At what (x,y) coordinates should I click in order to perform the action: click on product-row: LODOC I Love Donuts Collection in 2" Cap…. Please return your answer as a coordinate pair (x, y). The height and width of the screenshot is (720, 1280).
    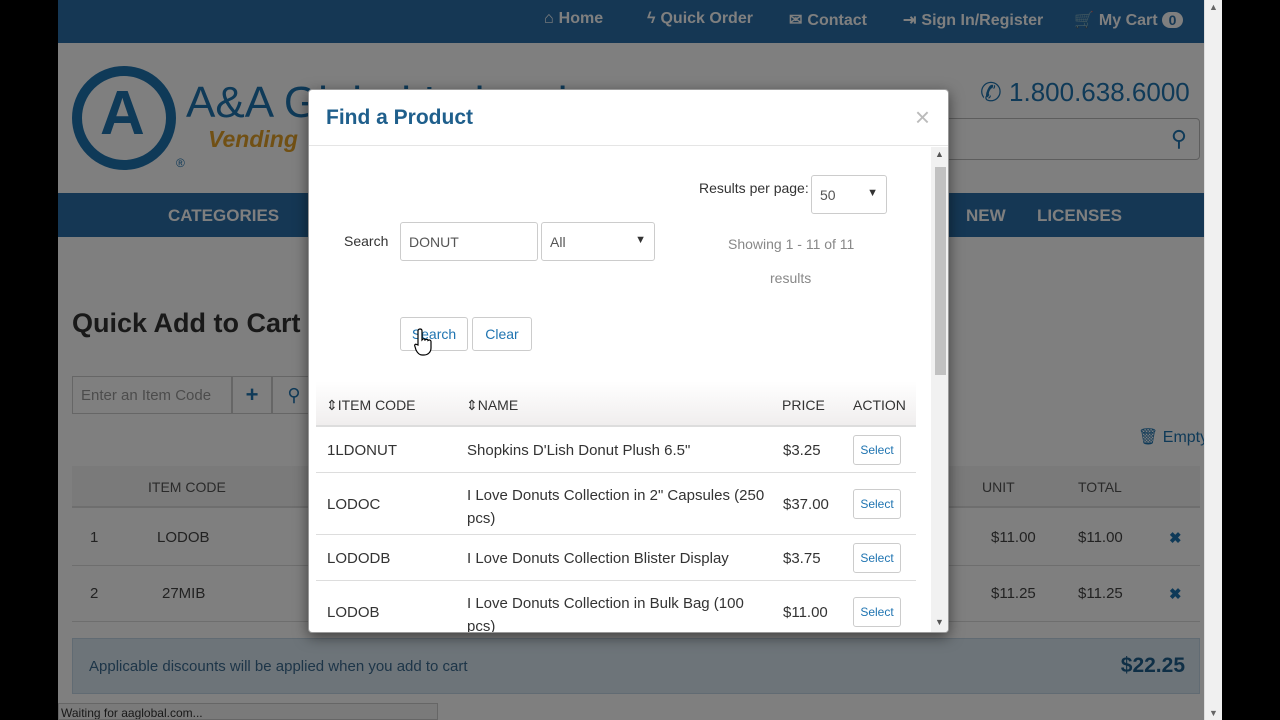
    Looking at the image, I should click on (616, 504).